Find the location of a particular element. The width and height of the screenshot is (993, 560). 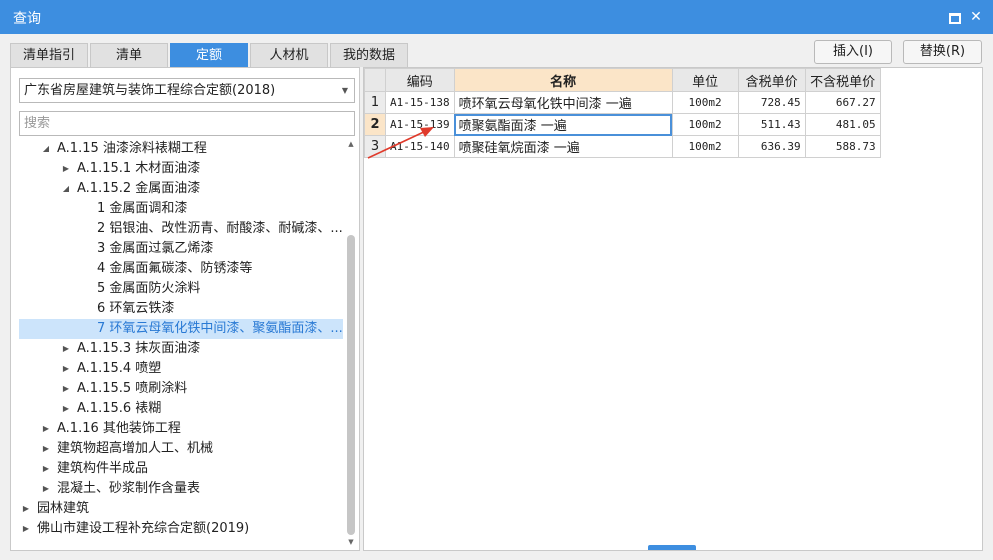

cell-price-tax: 511.43 is located at coordinates (771, 124).